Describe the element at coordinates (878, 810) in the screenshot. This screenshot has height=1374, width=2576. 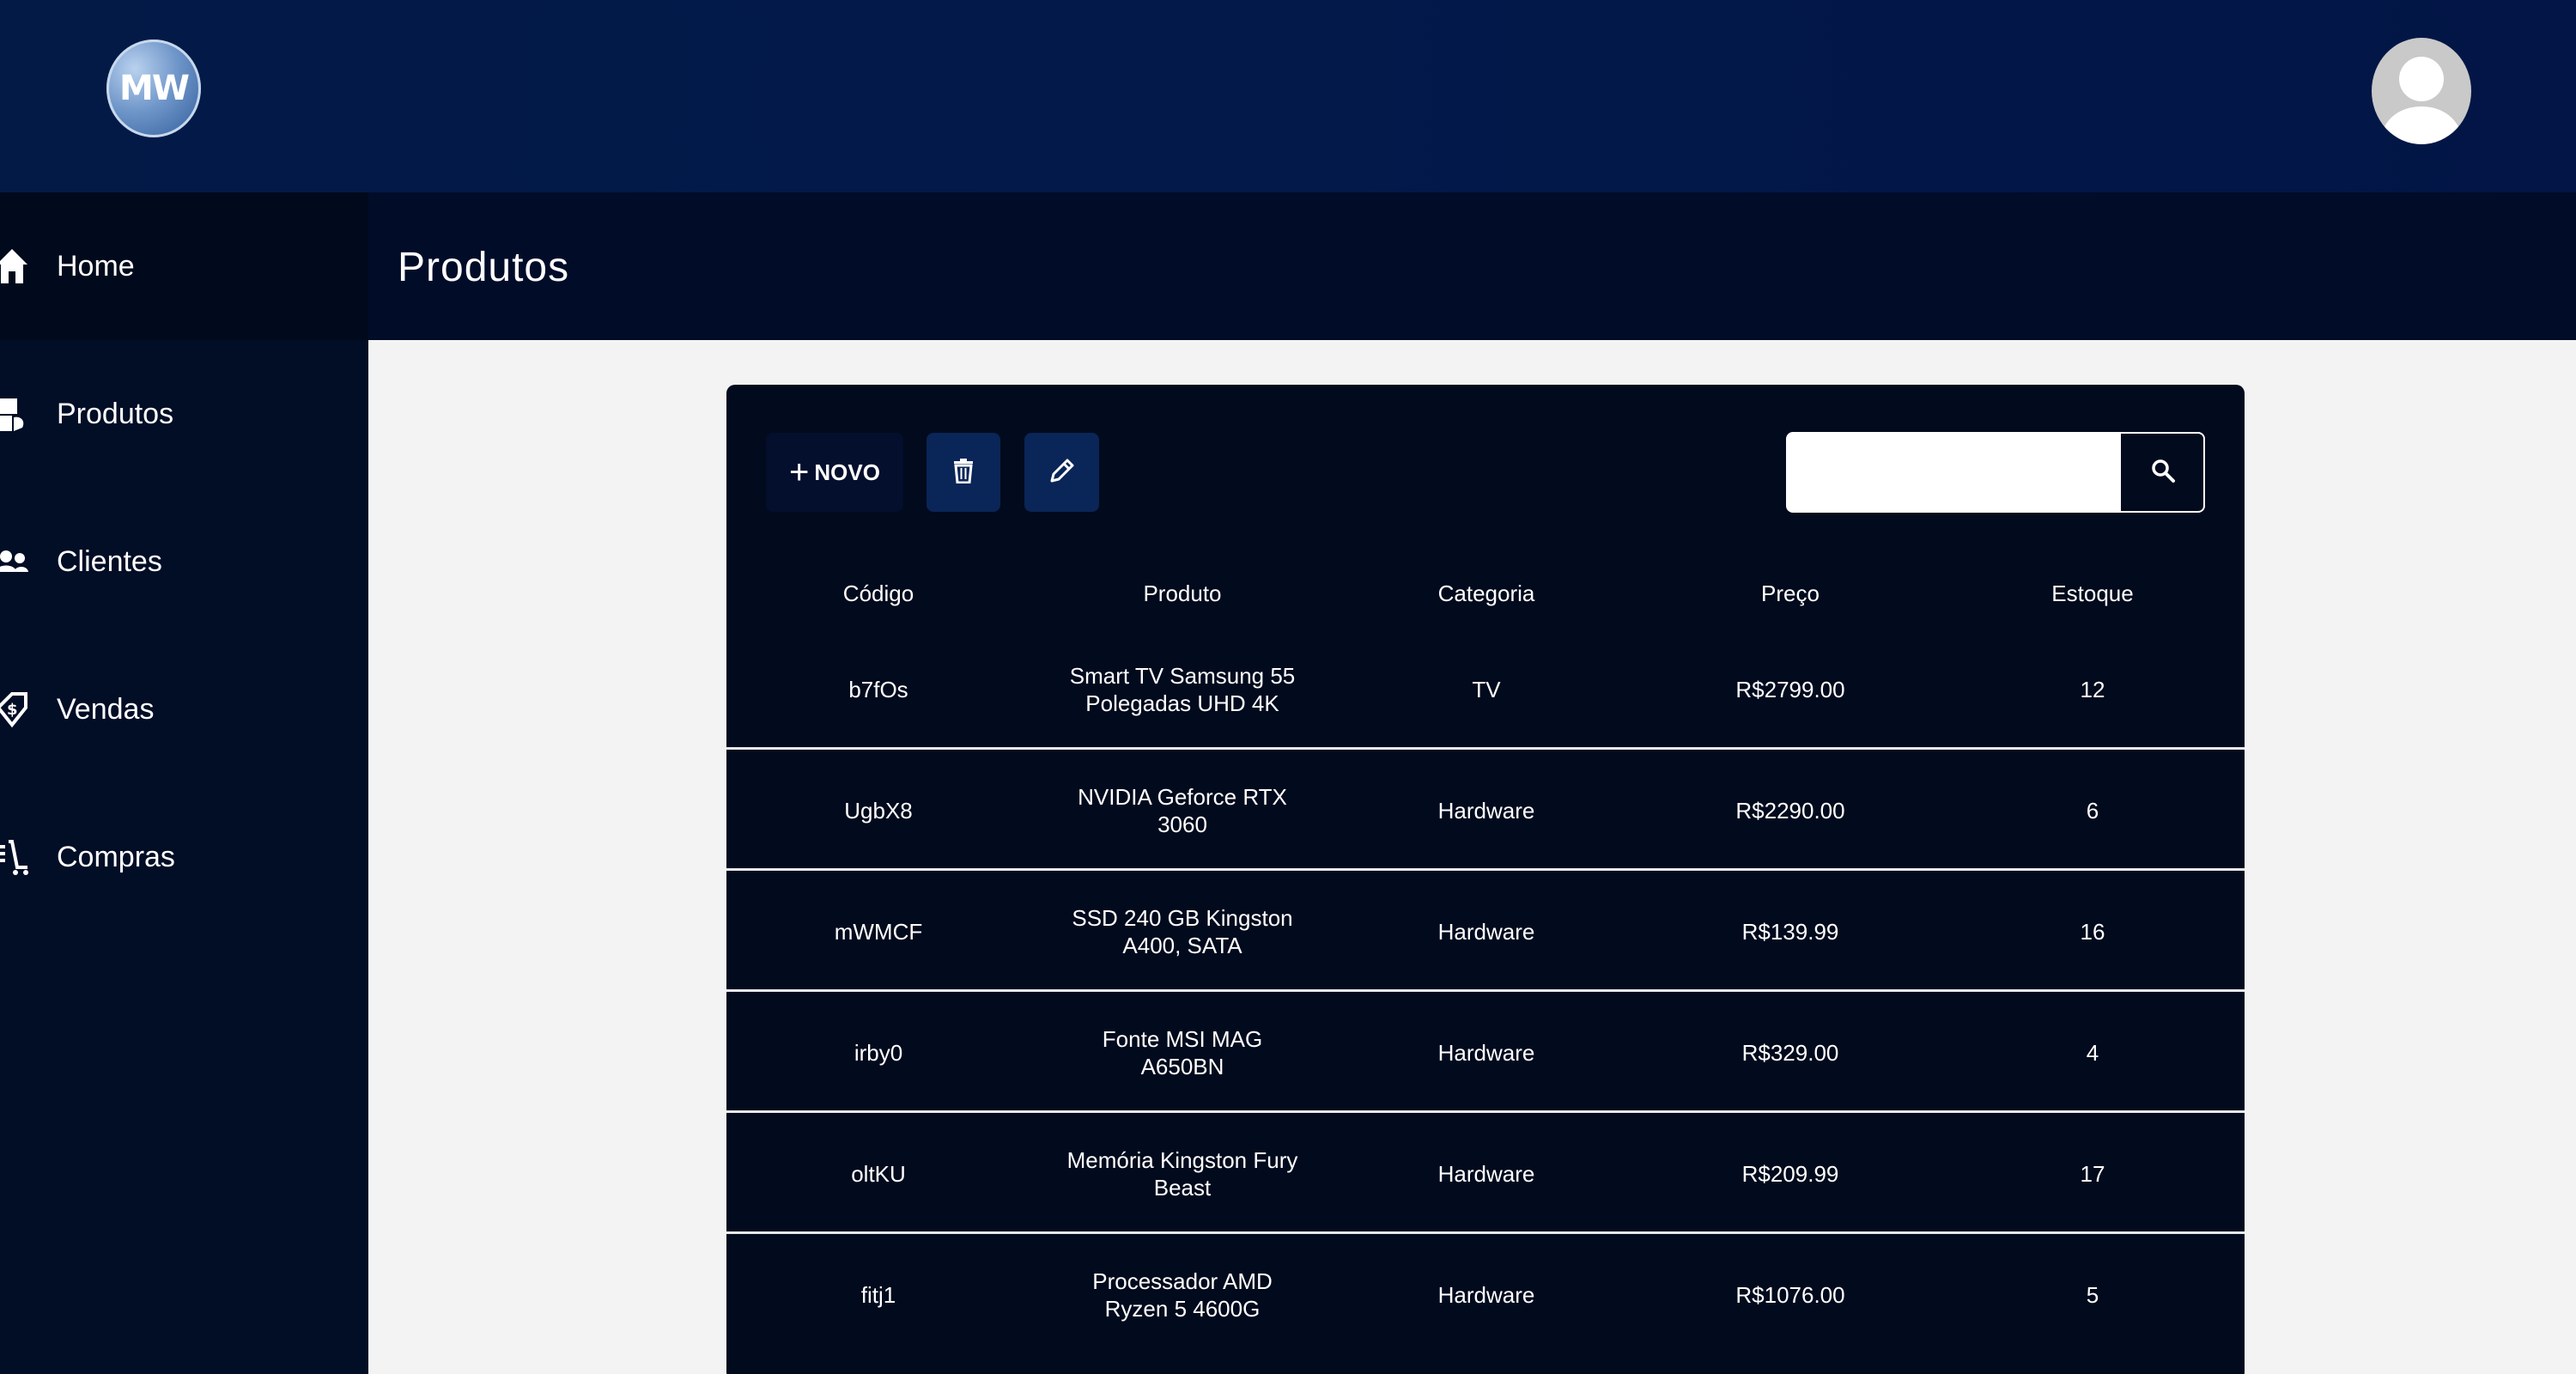
I see `cell-codigo: UgbX8` at that location.